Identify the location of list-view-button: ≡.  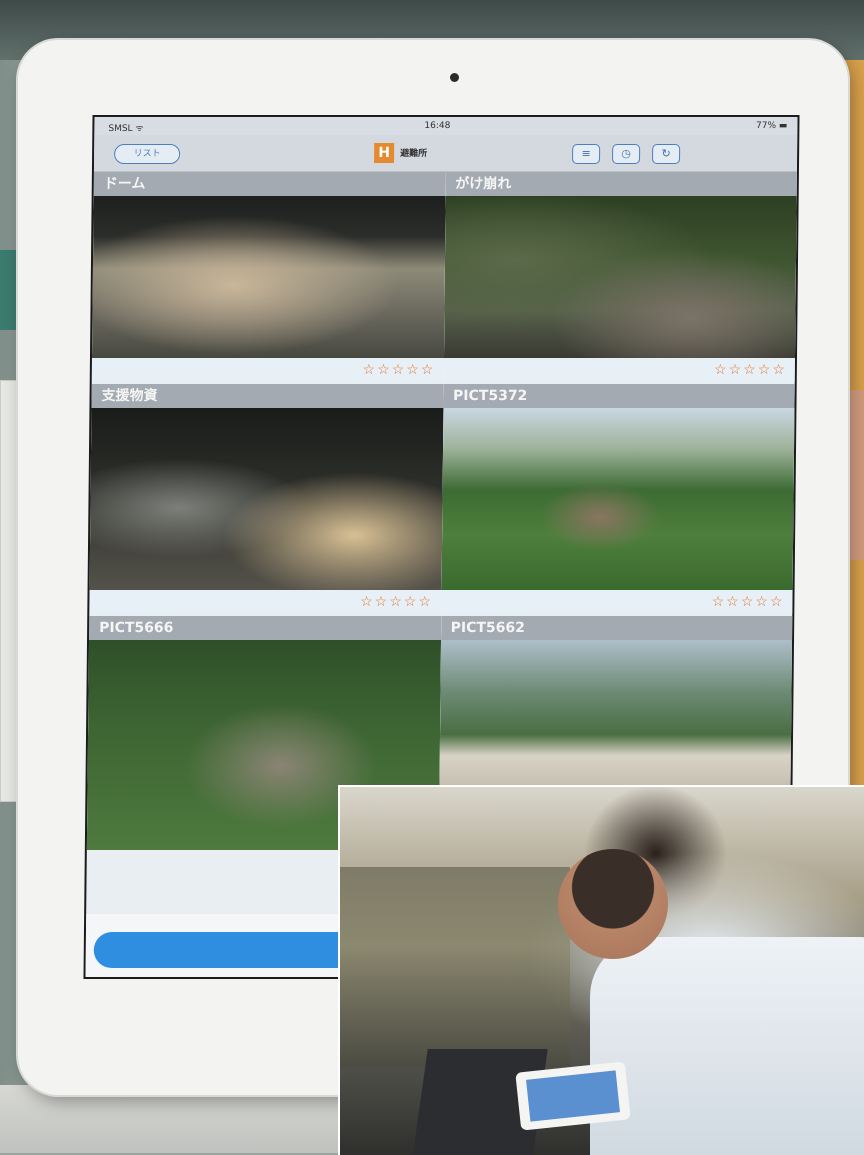
(586, 154).